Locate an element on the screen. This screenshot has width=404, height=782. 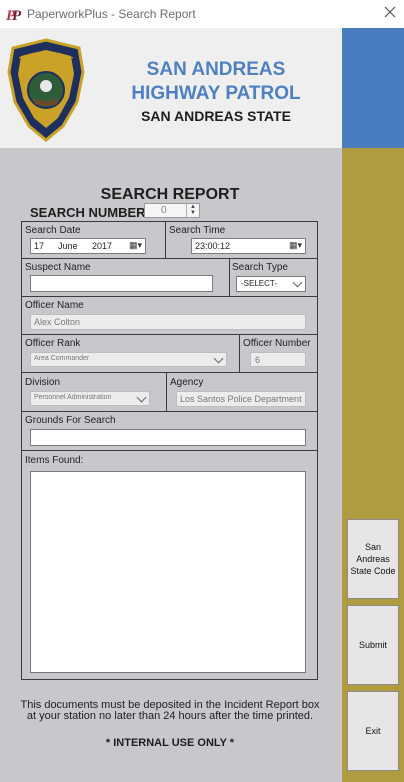
date-month: June is located at coordinates (68, 246).